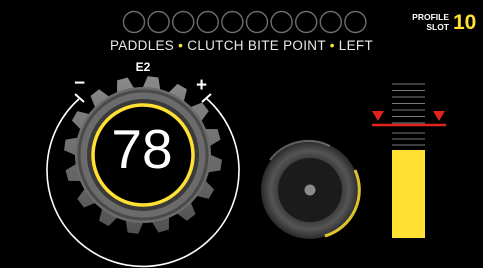 The height and width of the screenshot is (268, 483). I want to click on bite-point-bar, so click(409, 160).